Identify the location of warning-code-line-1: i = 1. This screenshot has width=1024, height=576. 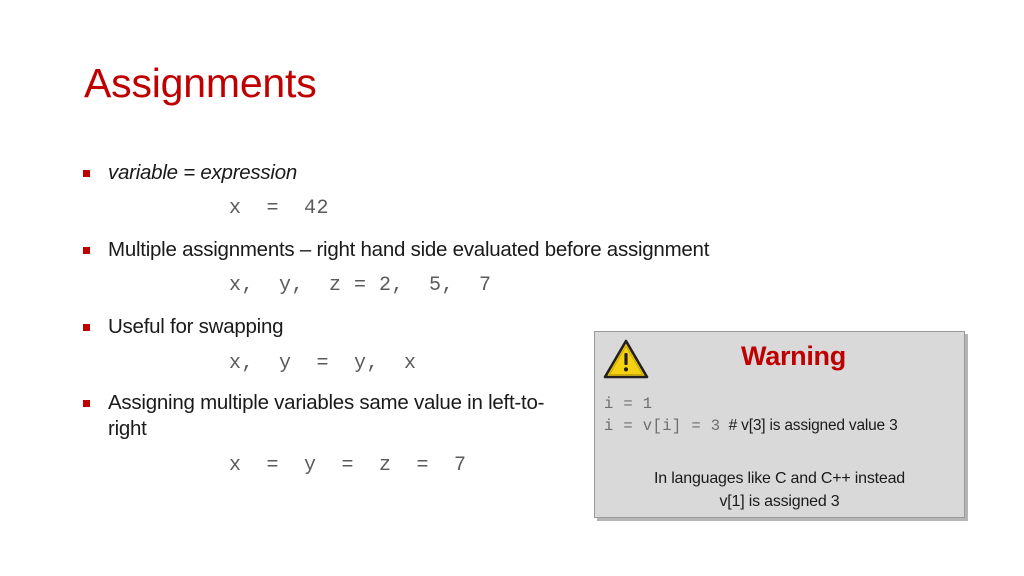
(628, 404).